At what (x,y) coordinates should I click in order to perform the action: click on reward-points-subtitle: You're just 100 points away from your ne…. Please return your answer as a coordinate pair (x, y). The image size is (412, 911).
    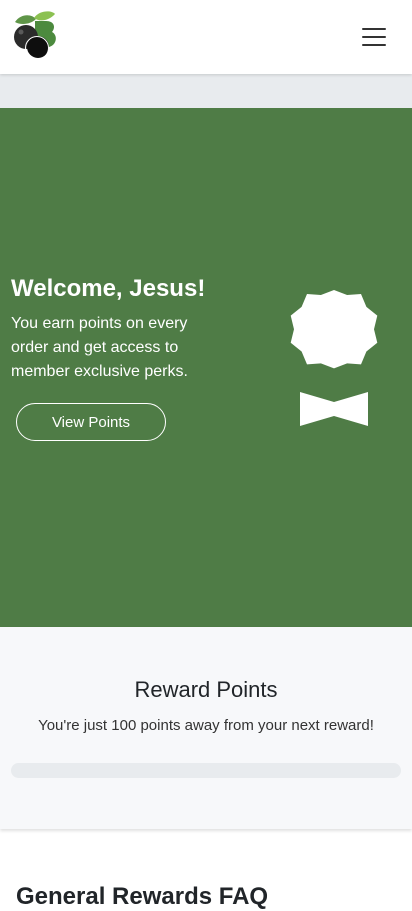
    Looking at the image, I should click on (206, 725).